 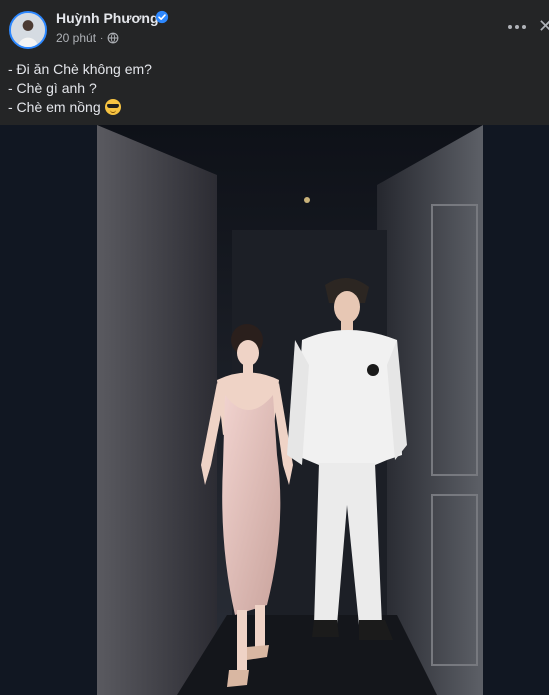 I want to click on globe-icon, so click(x=113, y=38).